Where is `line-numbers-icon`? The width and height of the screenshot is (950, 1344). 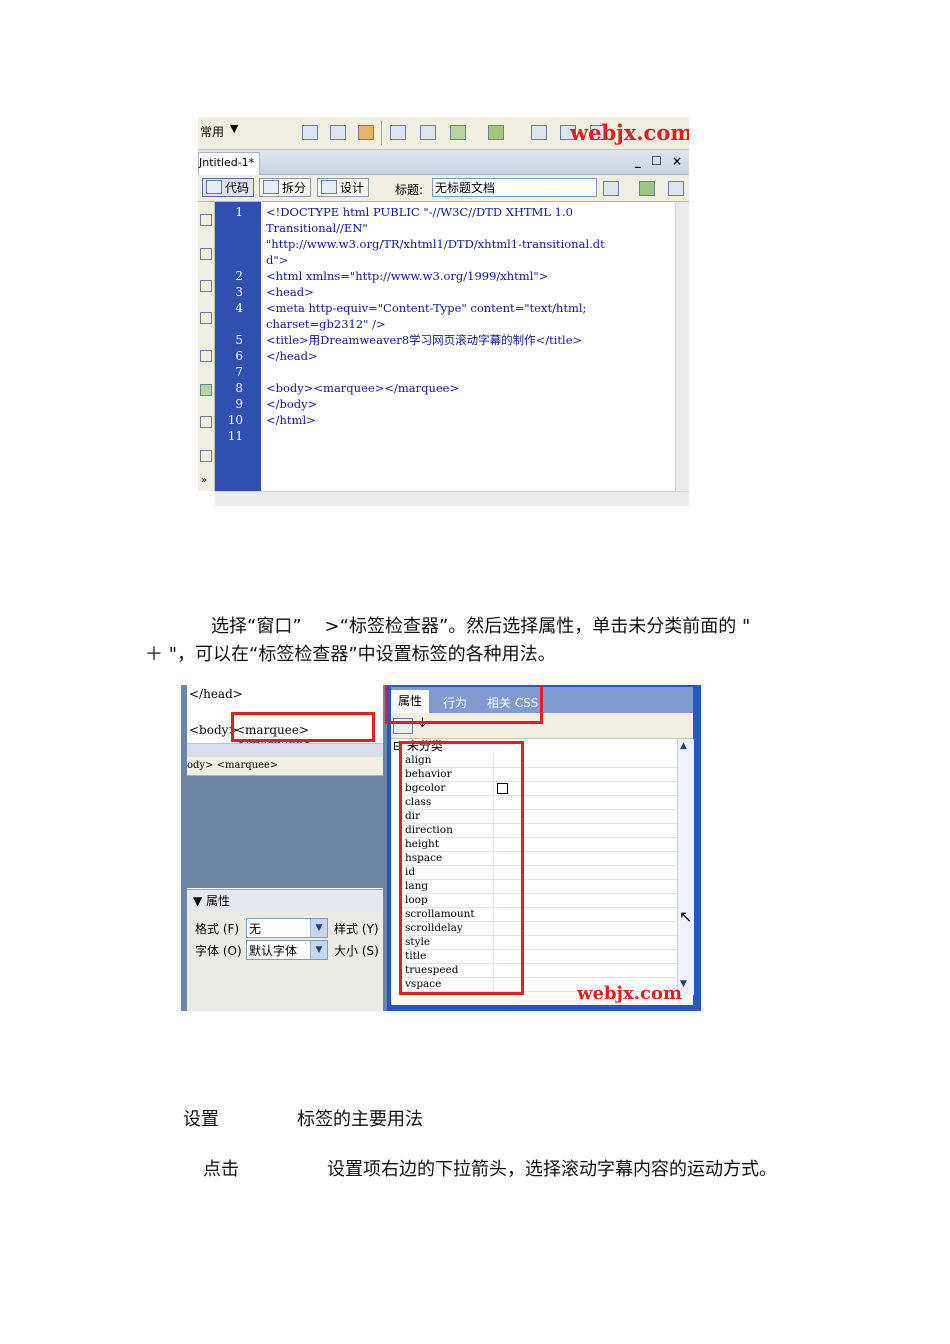
line-numbers-icon is located at coordinates (206, 390).